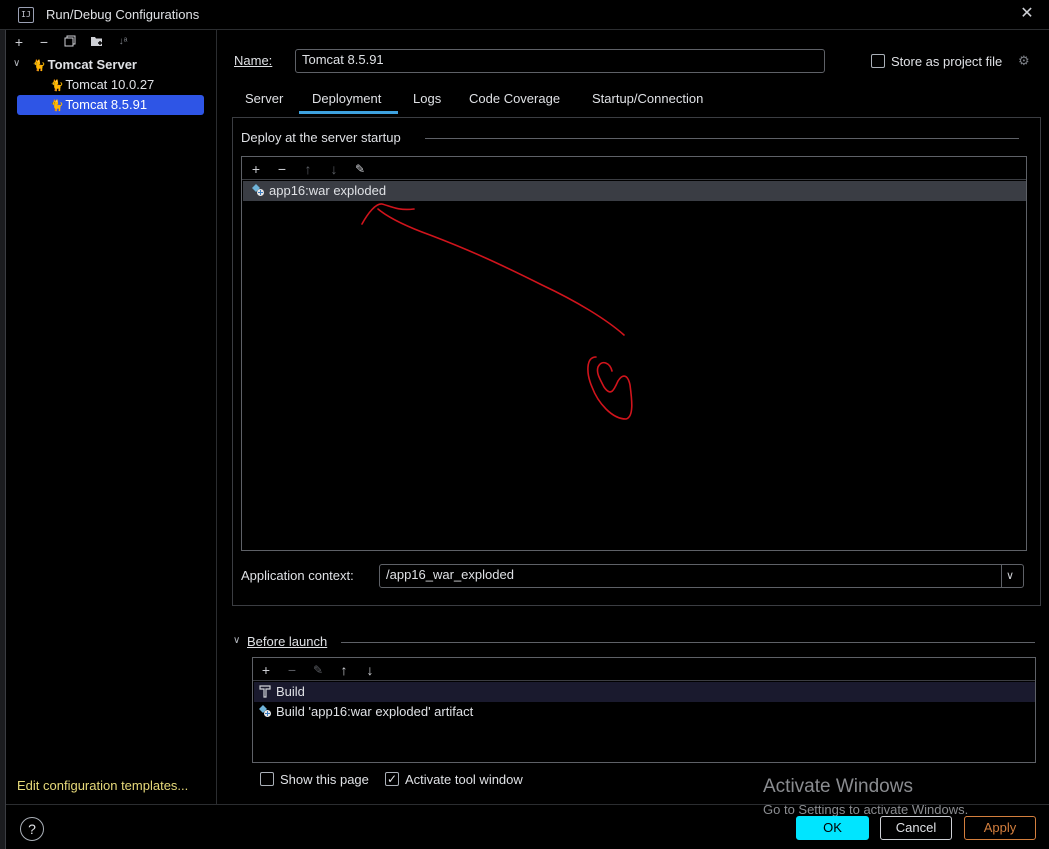 Image resolution: width=1049 pixels, height=849 pixels. Describe the element at coordinates (70, 42) in the screenshot. I see `copy-icon` at that location.